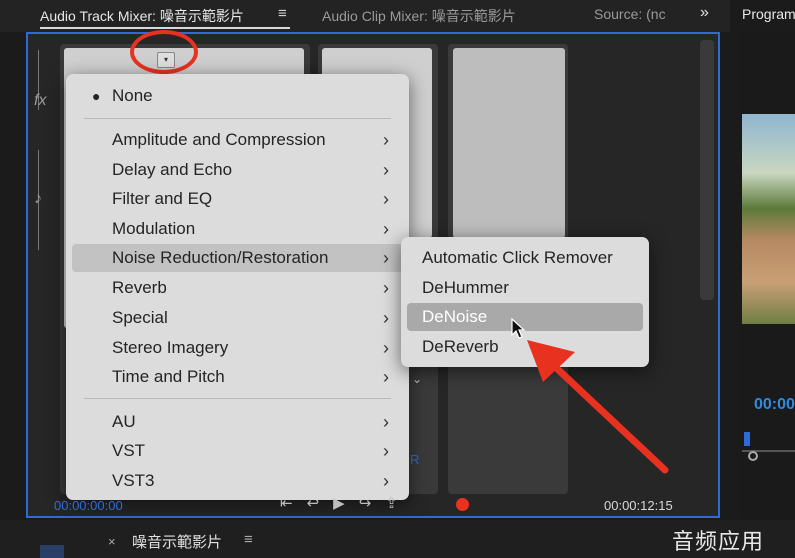 The width and height of the screenshot is (795, 558). What do you see at coordinates (140, 317) in the screenshot?
I see `menu-item-label: Special` at bounding box center [140, 317].